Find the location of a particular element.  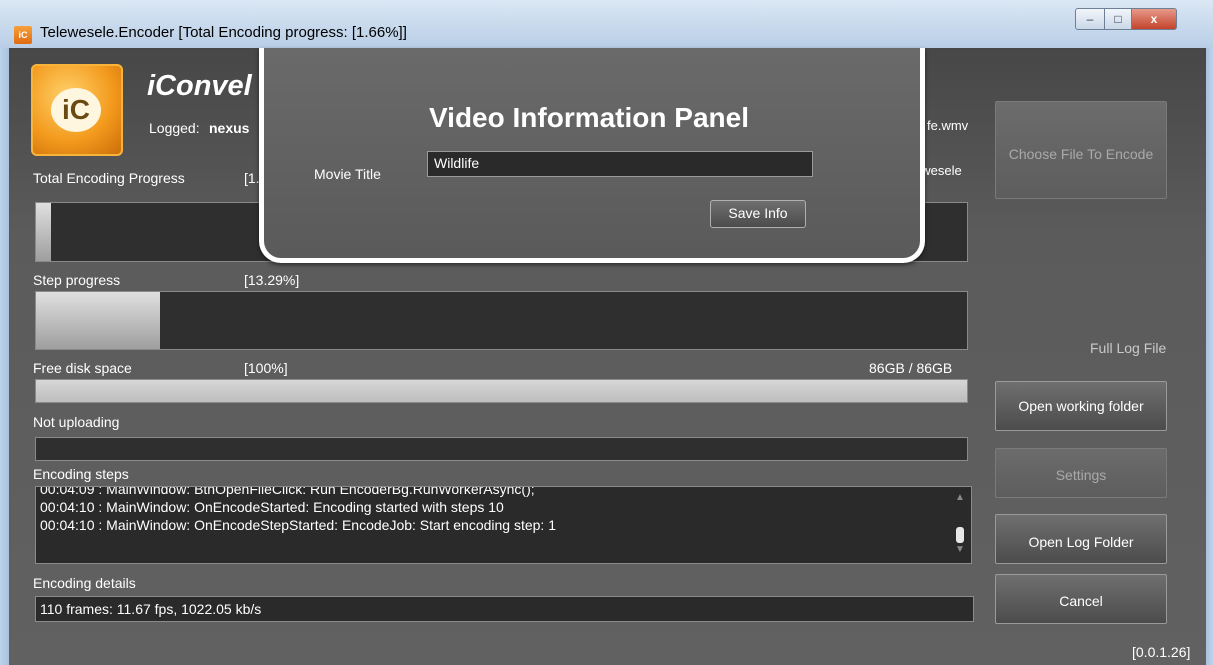

total-progress-label: Total Encoding Progress is located at coordinates (109, 178).